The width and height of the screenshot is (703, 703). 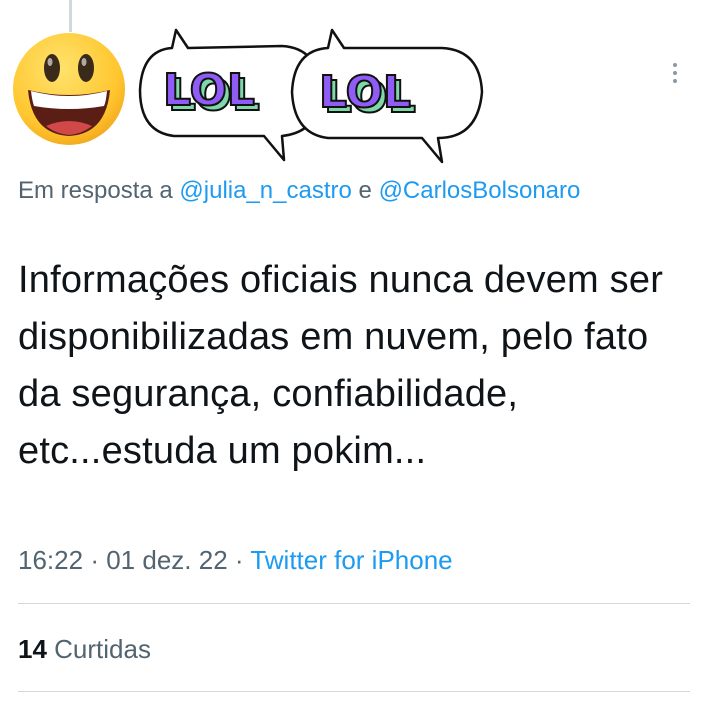 I want to click on tweet-metadata: 16:22 · 01 dez. 22 · Twitter for iPhone, so click(x=235, y=560).